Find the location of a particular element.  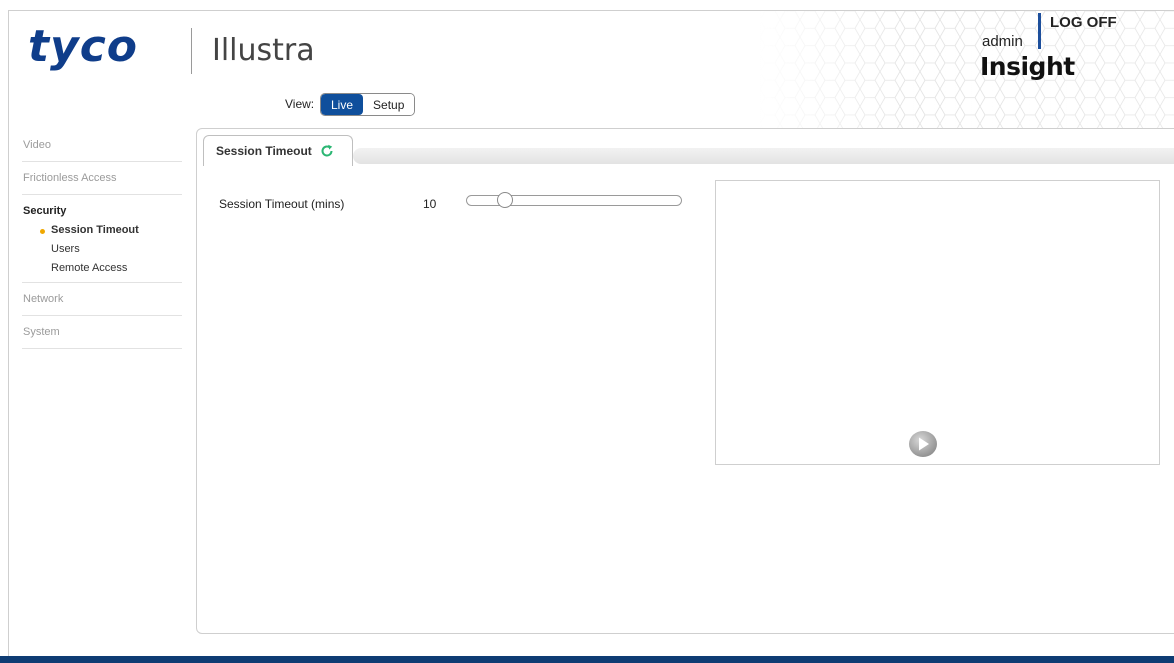

slider-thumb is located at coordinates (505, 200).